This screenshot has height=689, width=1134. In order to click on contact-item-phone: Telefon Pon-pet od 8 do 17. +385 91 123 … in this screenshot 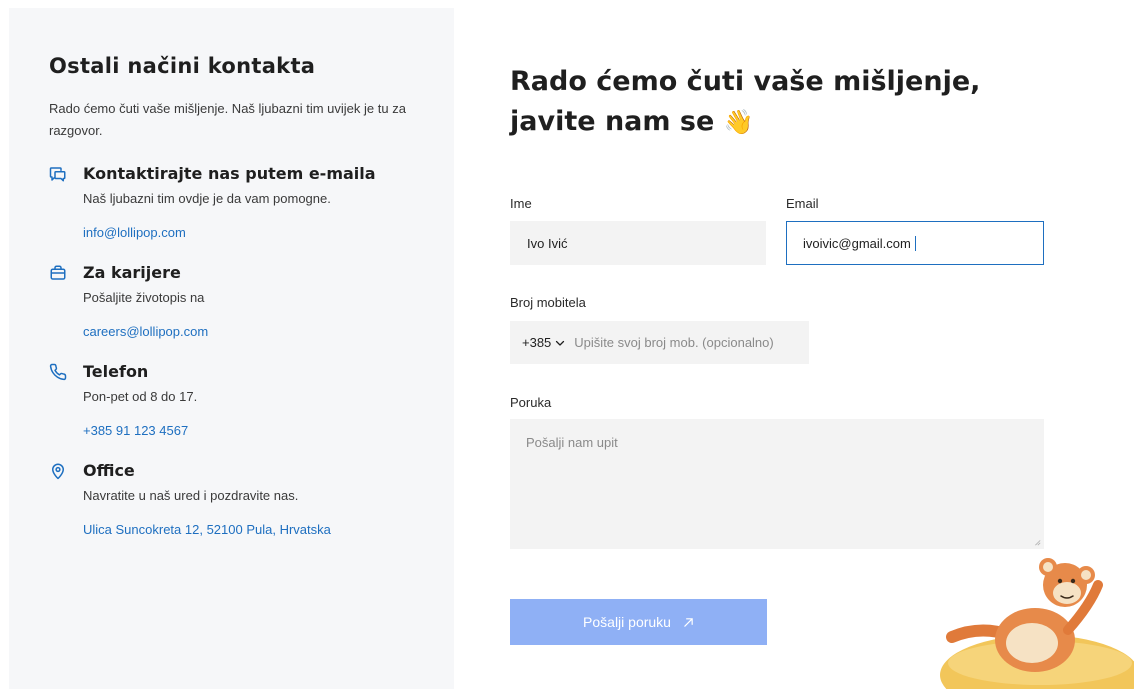, I will do `click(231, 400)`.